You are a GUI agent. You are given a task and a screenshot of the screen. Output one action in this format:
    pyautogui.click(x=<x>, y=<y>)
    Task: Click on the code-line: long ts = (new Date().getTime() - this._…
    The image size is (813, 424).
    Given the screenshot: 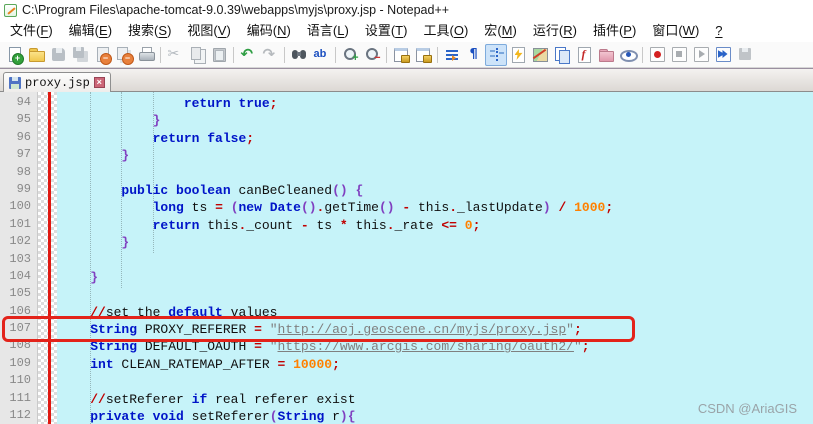 What is the action you would take?
    pyautogui.click(x=435, y=207)
    